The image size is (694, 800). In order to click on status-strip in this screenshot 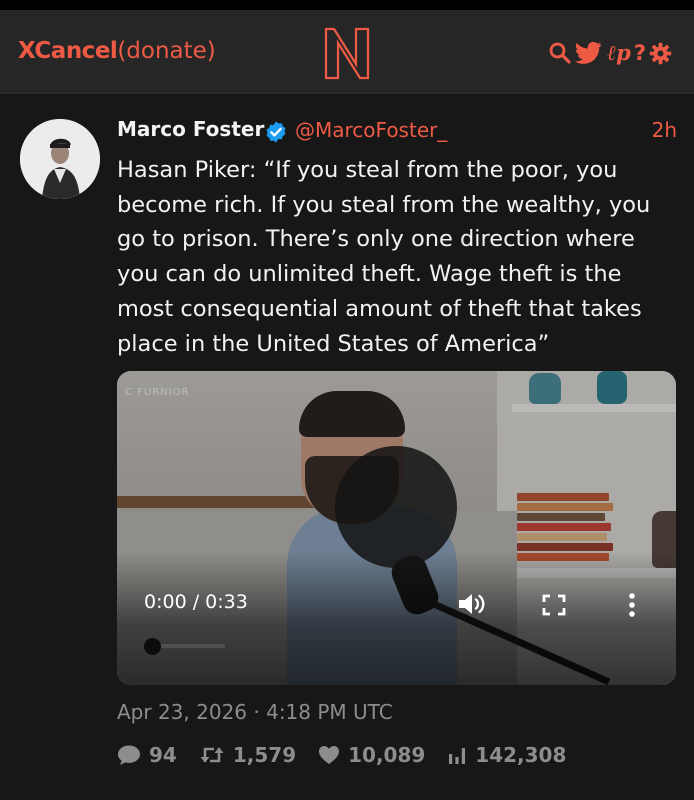, I will do `click(347, 5)`.